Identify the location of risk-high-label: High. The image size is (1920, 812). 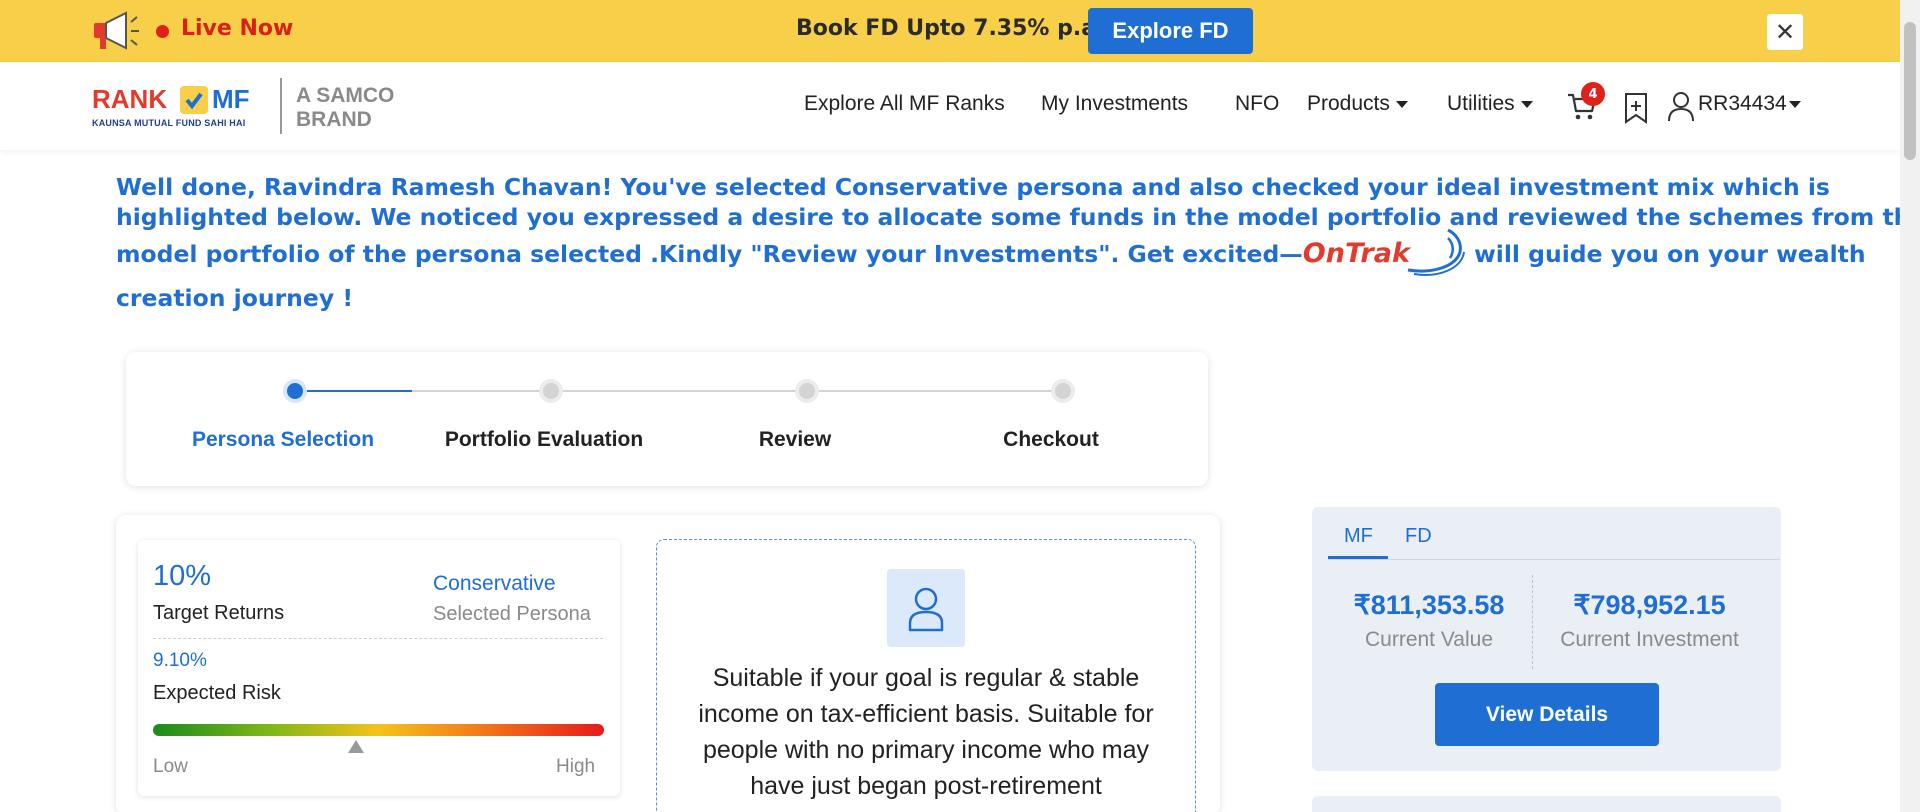
(576, 766).